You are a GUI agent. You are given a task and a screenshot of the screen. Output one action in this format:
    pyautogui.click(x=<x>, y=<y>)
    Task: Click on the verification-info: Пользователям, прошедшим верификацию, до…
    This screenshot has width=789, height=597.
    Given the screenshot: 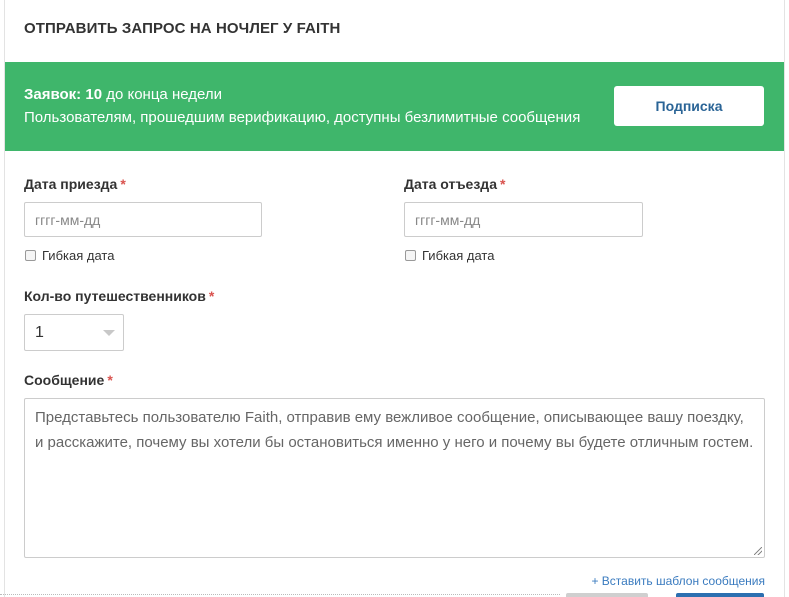 What is the action you would take?
    pyautogui.click(x=302, y=117)
    